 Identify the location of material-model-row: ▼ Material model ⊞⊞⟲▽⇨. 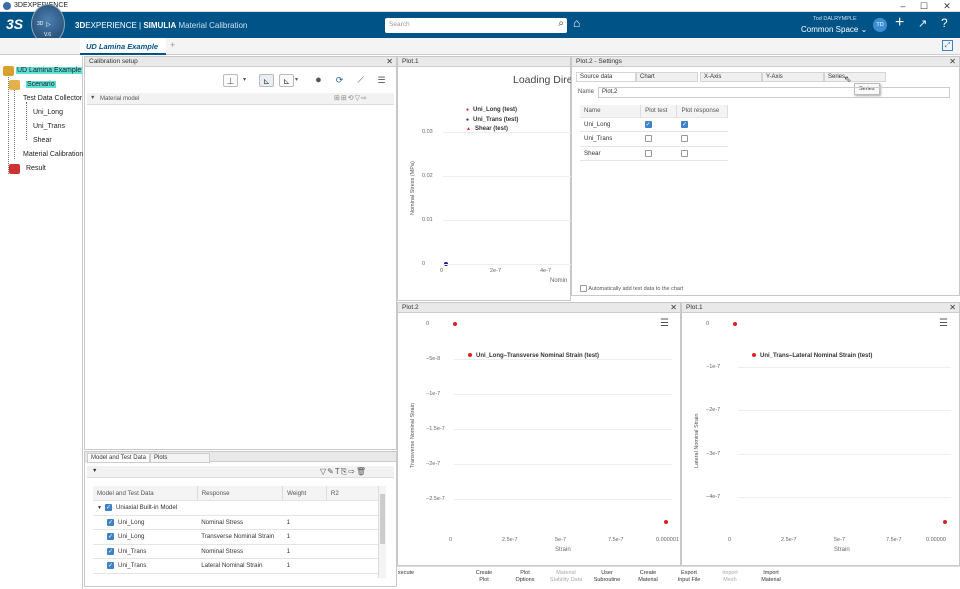
(240, 99).